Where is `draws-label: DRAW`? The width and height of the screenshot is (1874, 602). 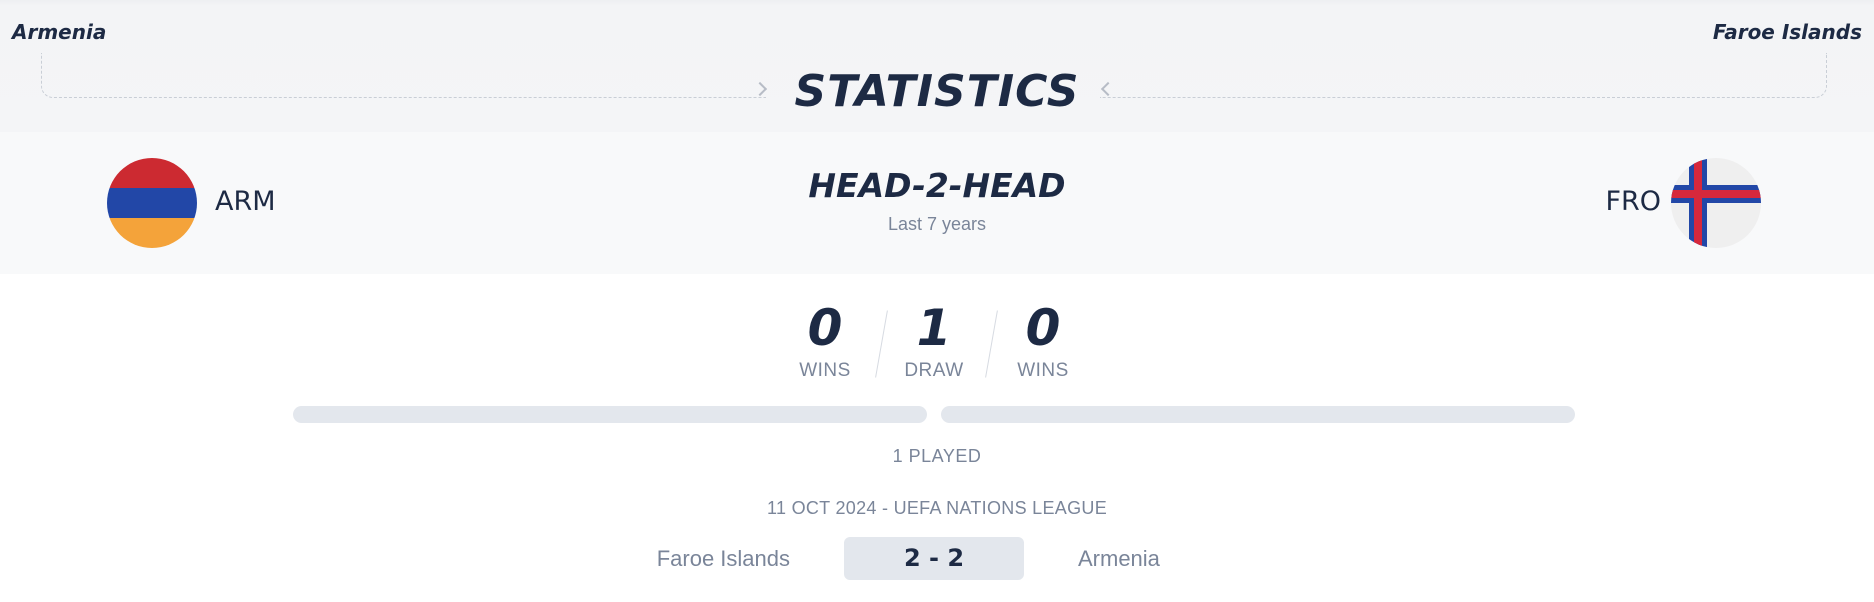 draws-label: DRAW is located at coordinates (934, 370).